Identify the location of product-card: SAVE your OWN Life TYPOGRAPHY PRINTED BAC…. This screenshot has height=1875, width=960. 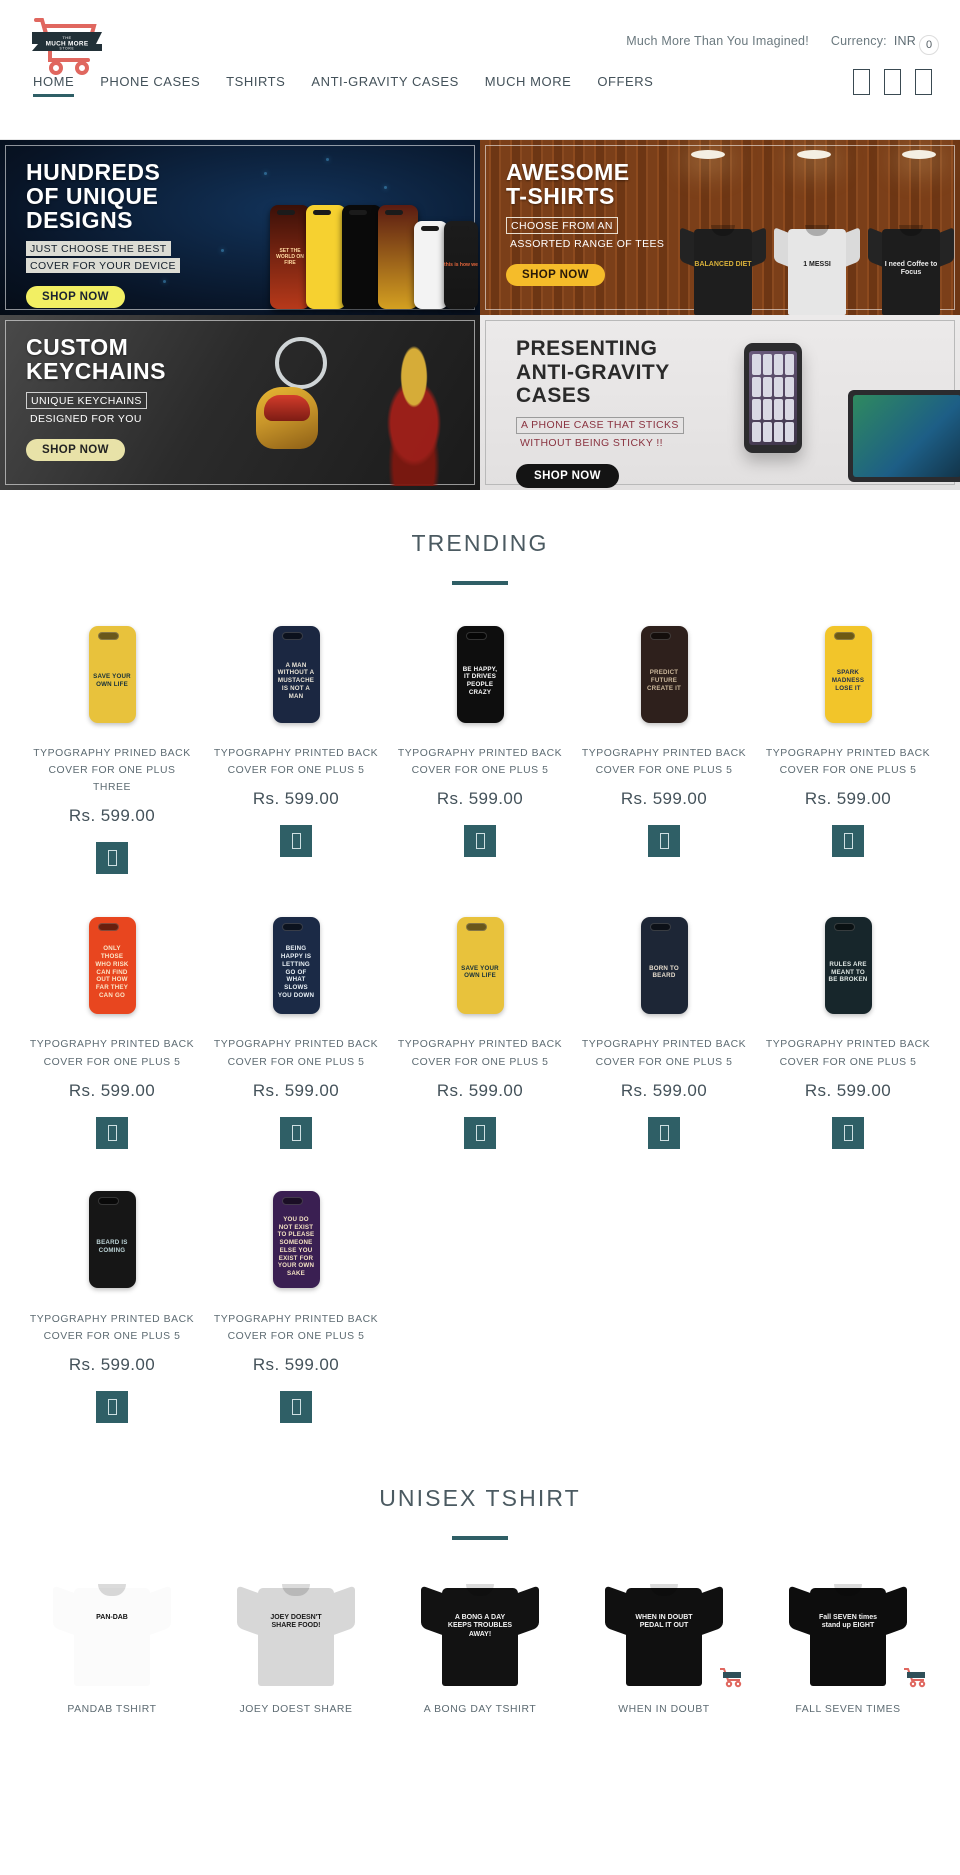
(480, 1032).